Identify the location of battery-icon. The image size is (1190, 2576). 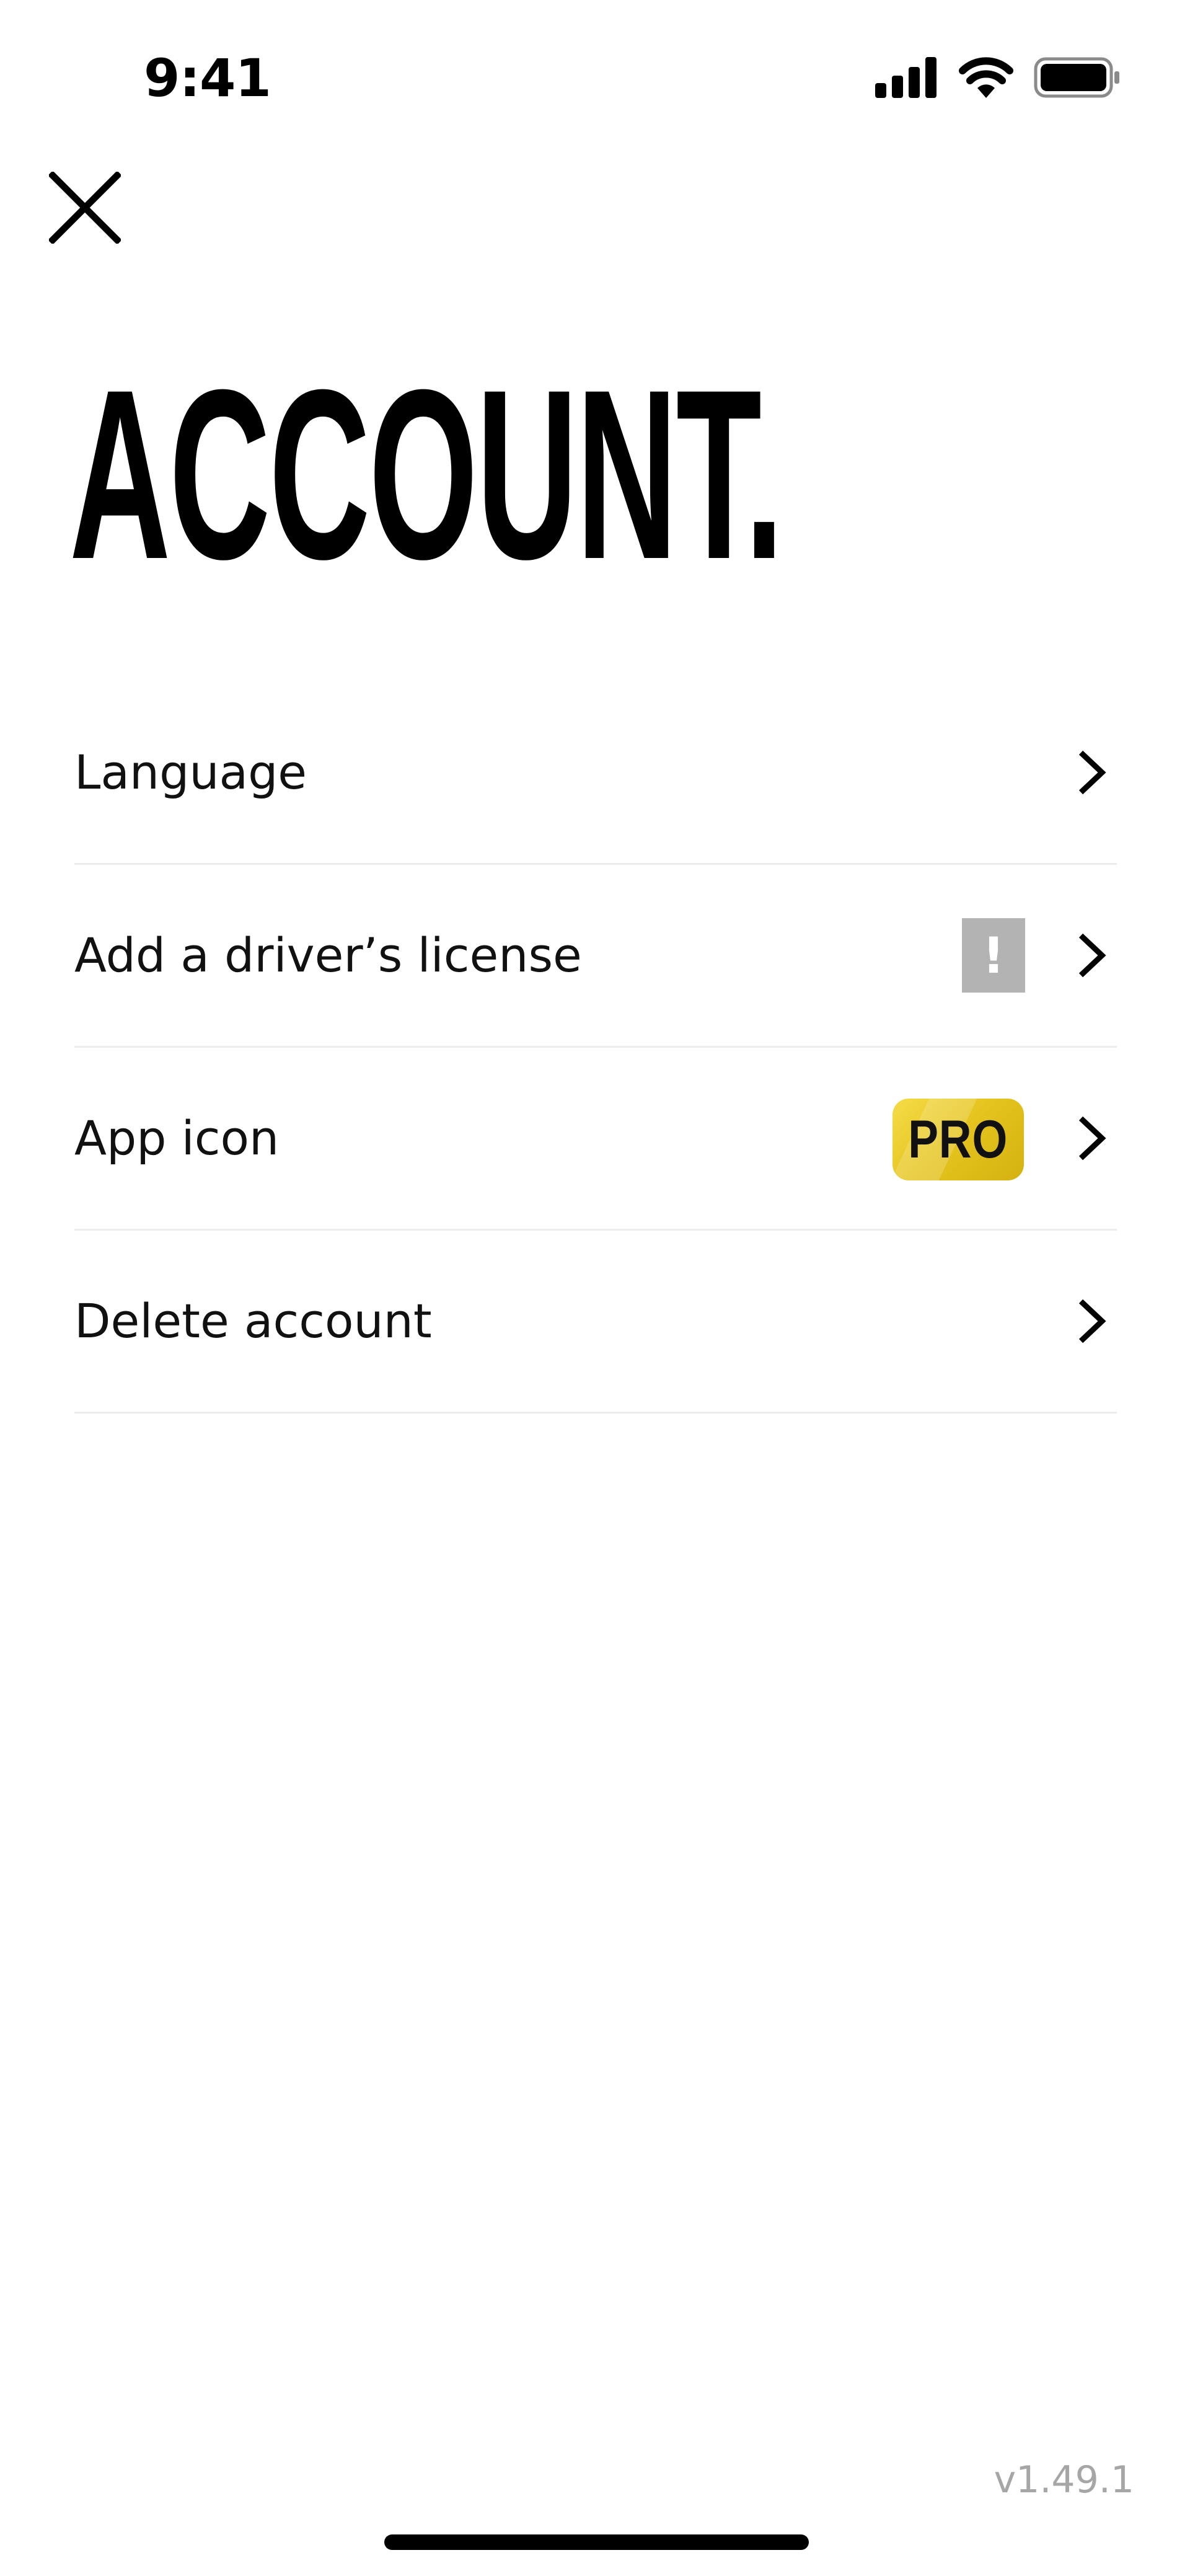
(1076, 77).